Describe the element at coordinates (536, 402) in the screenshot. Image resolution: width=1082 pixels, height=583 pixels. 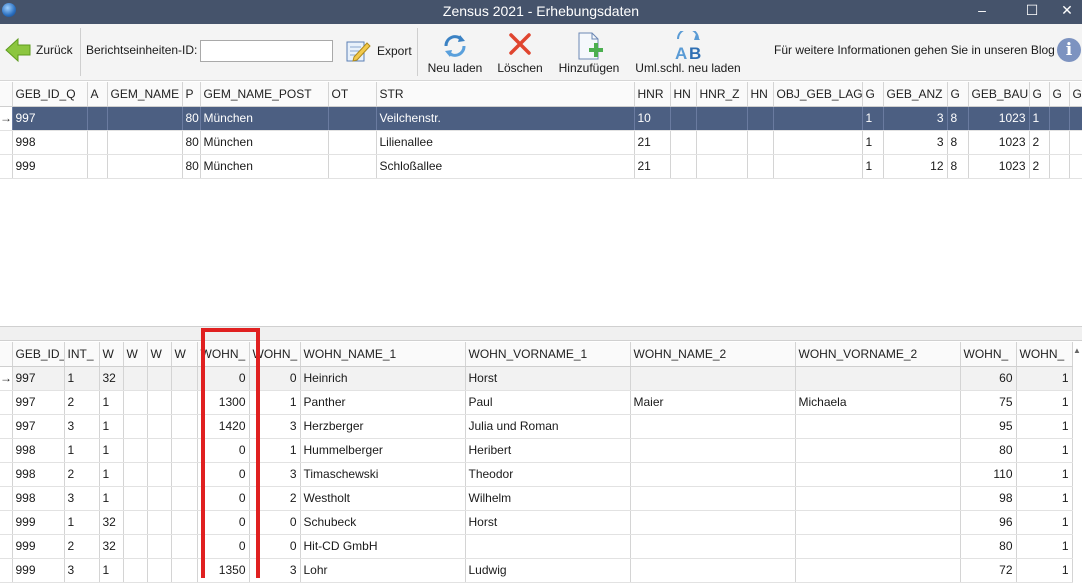
I see `table-row: 997 2 1 1300 1 Panther Paul Maier Michaela 75 1` at that location.